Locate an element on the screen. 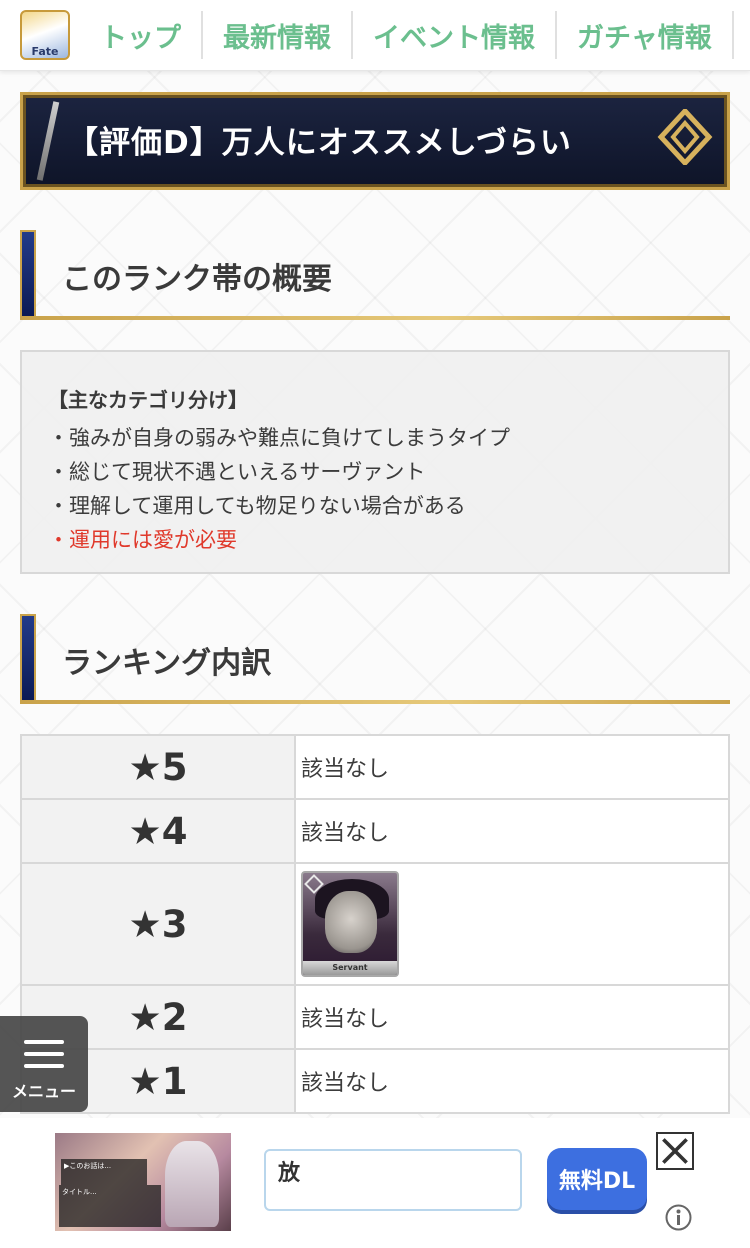  overview-line: ・強みが自身の弱みや難点に負けてしまうタイプ is located at coordinates (279, 438).